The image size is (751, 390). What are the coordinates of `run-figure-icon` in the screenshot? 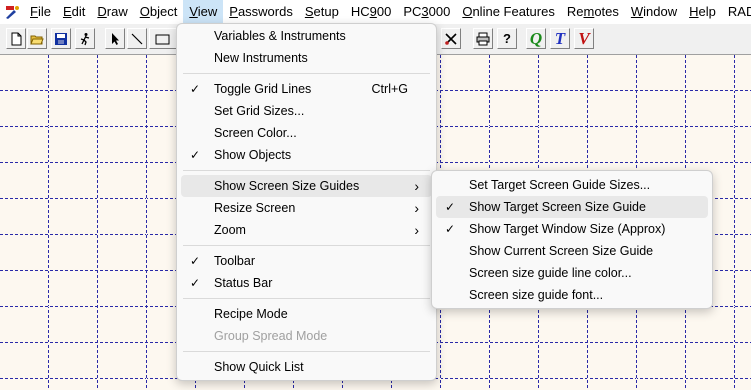 It's located at (85, 38).